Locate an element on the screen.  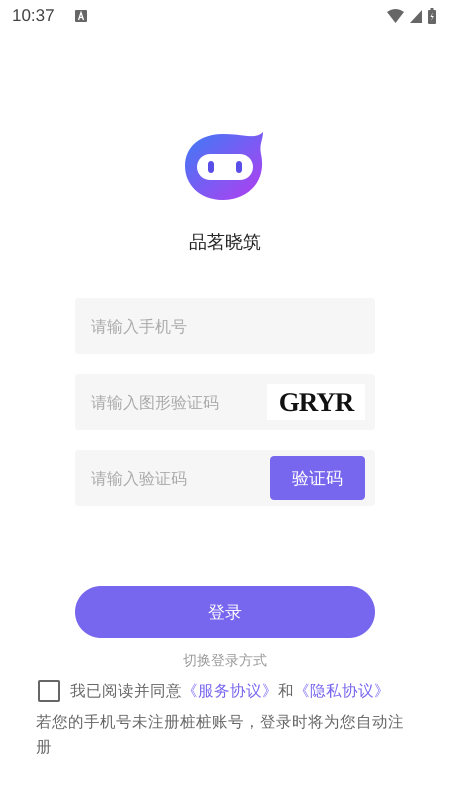
registration-notice: 若您的手机号未注册桩桩账号，登录时将为您自动注册 is located at coordinates (220, 735).